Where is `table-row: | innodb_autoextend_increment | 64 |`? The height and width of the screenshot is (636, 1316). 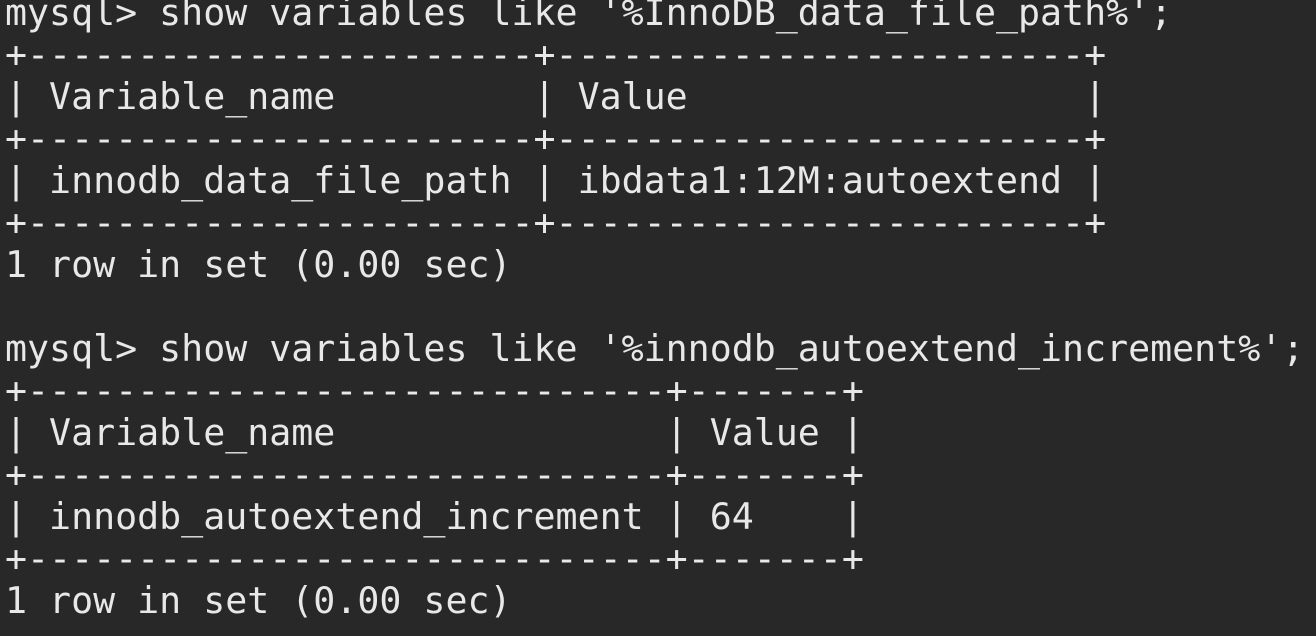 table-row: | innodb_autoextend_increment | 64 | is located at coordinates (434, 516).